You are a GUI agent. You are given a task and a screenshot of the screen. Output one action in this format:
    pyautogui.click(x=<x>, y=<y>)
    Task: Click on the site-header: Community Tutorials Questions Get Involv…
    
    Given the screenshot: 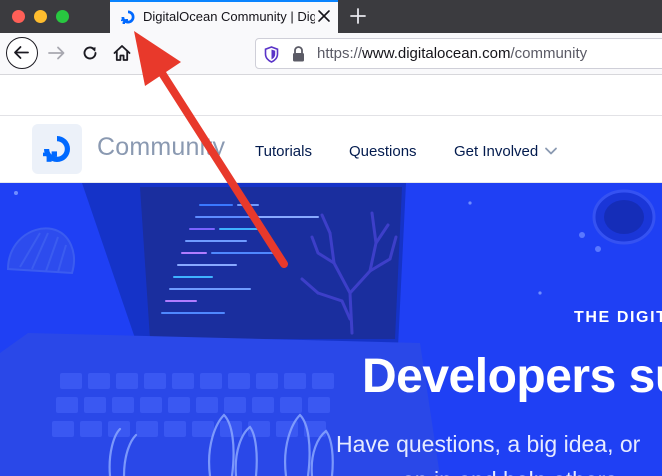 What is the action you would take?
    pyautogui.click(x=331, y=149)
    